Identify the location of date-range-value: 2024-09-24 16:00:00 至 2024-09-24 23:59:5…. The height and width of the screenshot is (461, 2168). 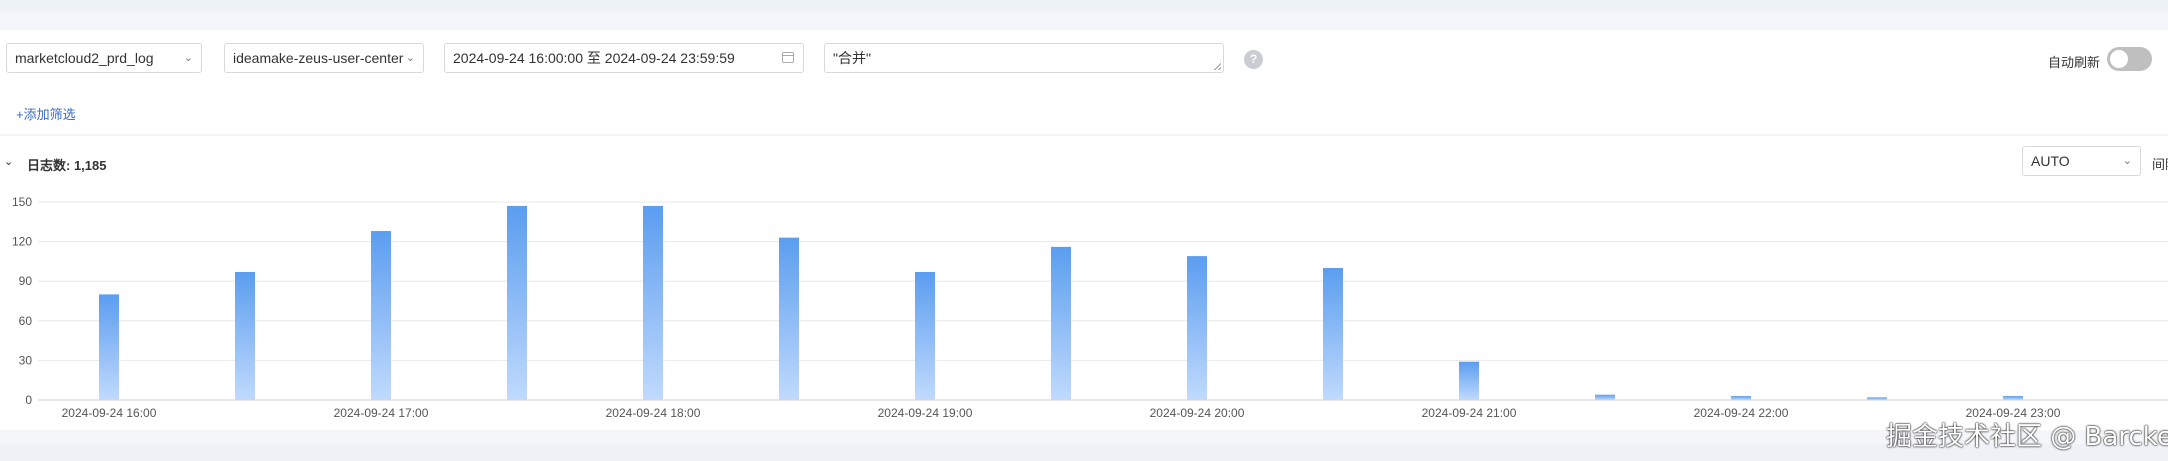
(594, 58).